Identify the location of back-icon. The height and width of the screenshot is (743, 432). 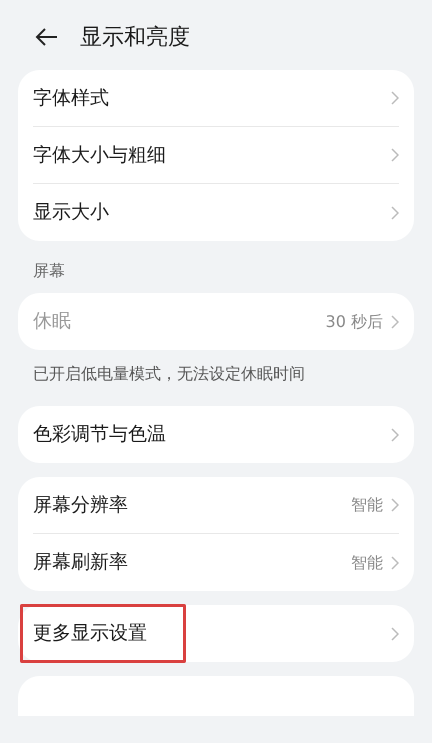
(46, 37).